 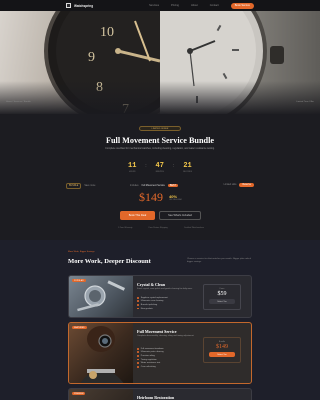 I want to click on discount-note: OFF REGULAR, so click(x=175, y=200).